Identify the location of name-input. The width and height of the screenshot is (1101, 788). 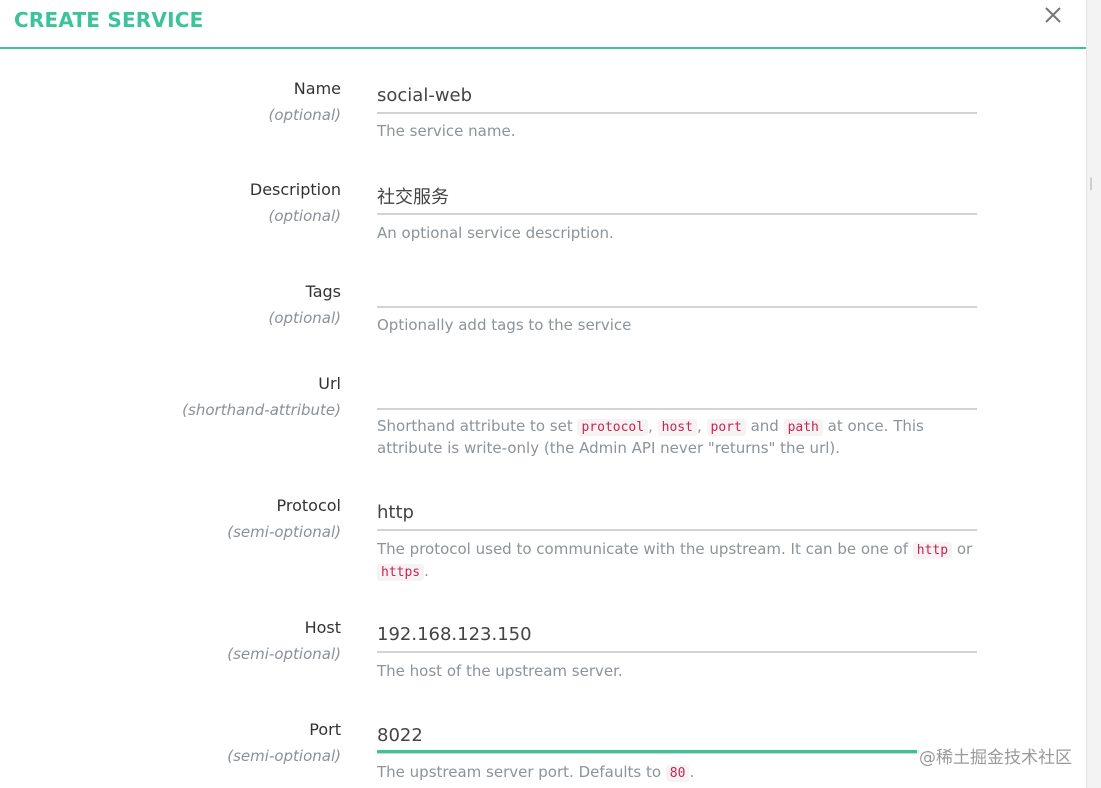
(667, 95).